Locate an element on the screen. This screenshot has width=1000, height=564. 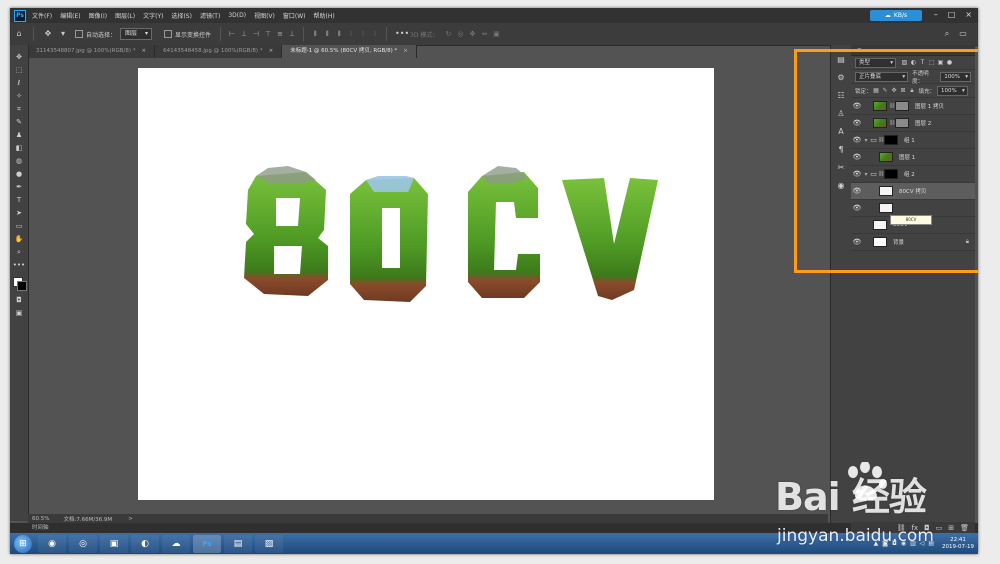
brush-tool-icon: ✎ is located at coordinates (19, 122).